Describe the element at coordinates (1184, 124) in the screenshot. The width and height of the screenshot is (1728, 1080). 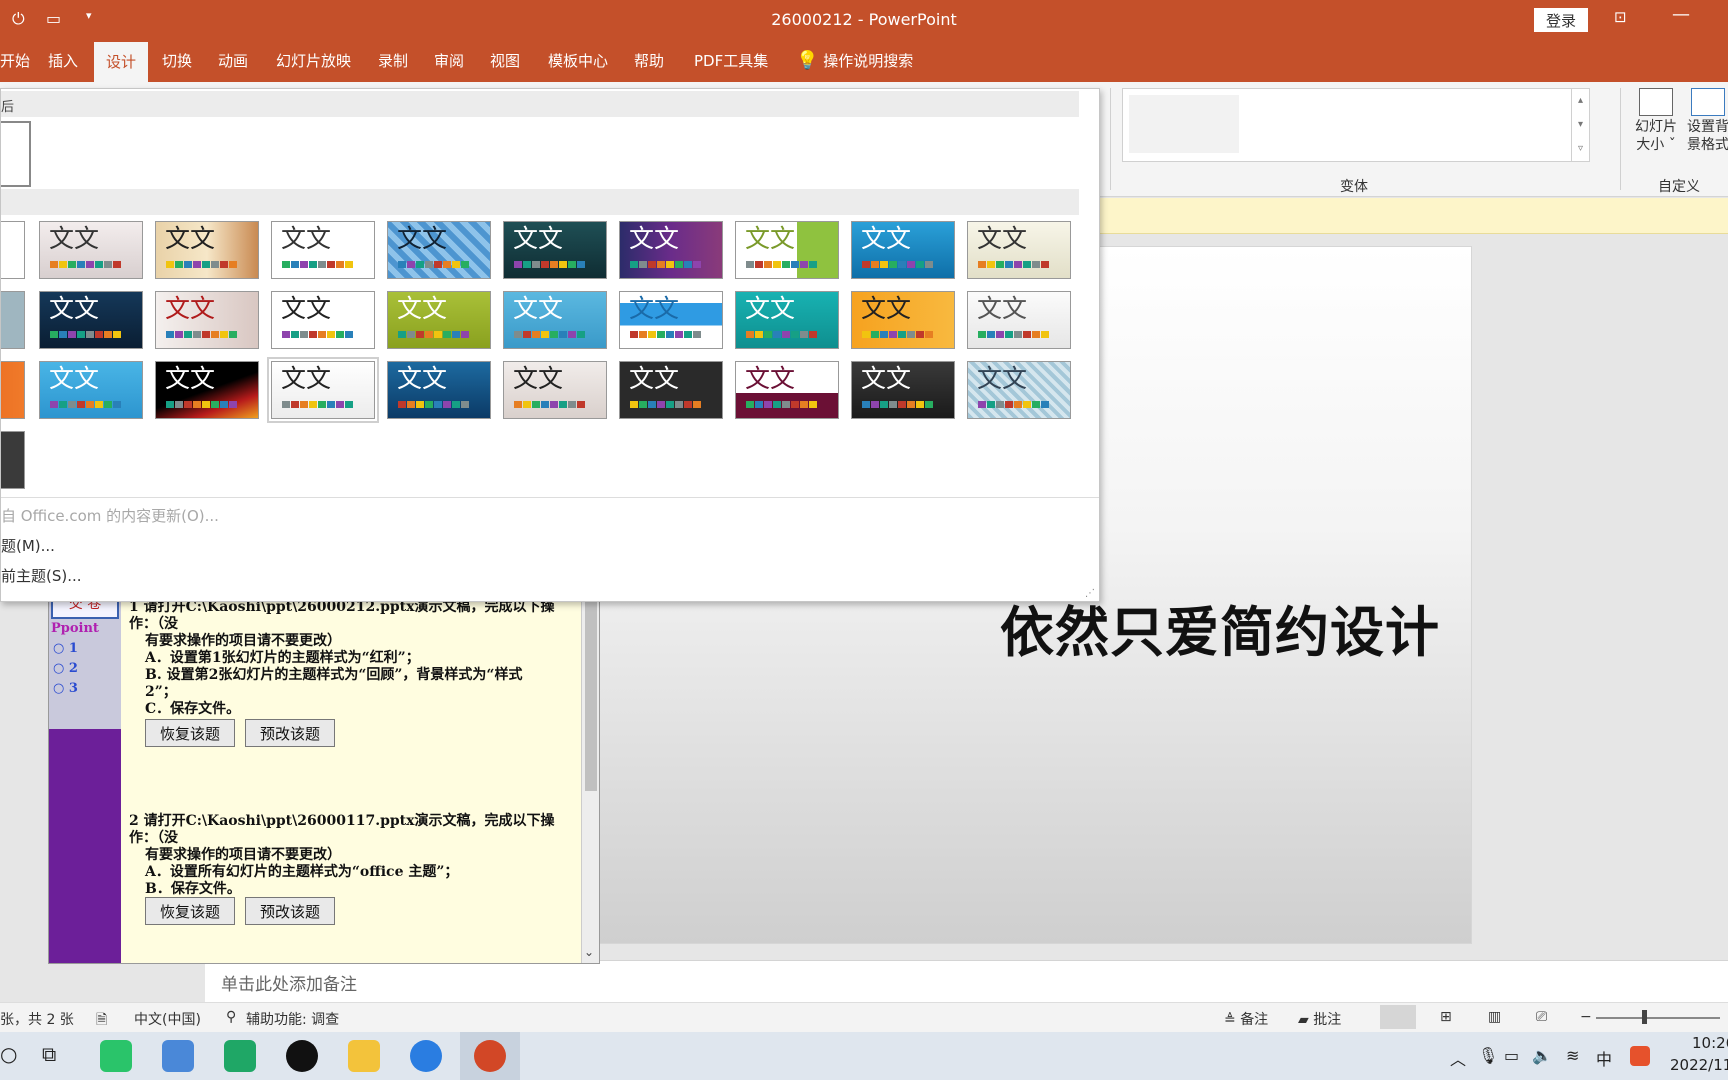
I see `variant-thumbnail` at that location.